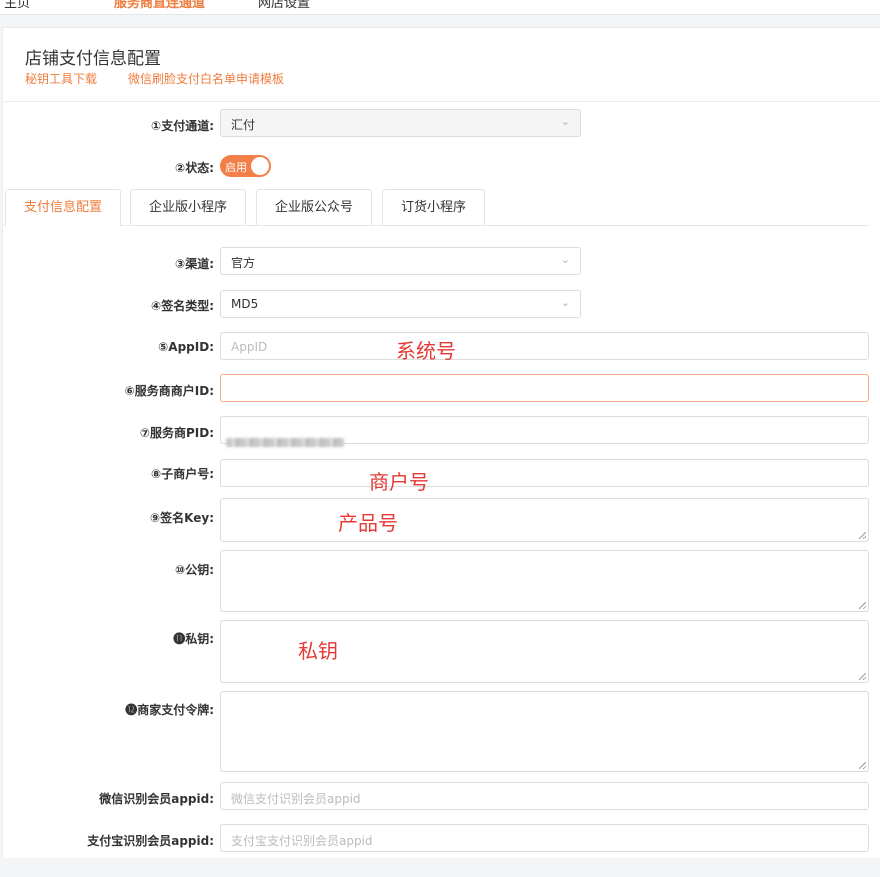  I want to click on nav-item-store-settings: 网店设置, so click(284, 5).